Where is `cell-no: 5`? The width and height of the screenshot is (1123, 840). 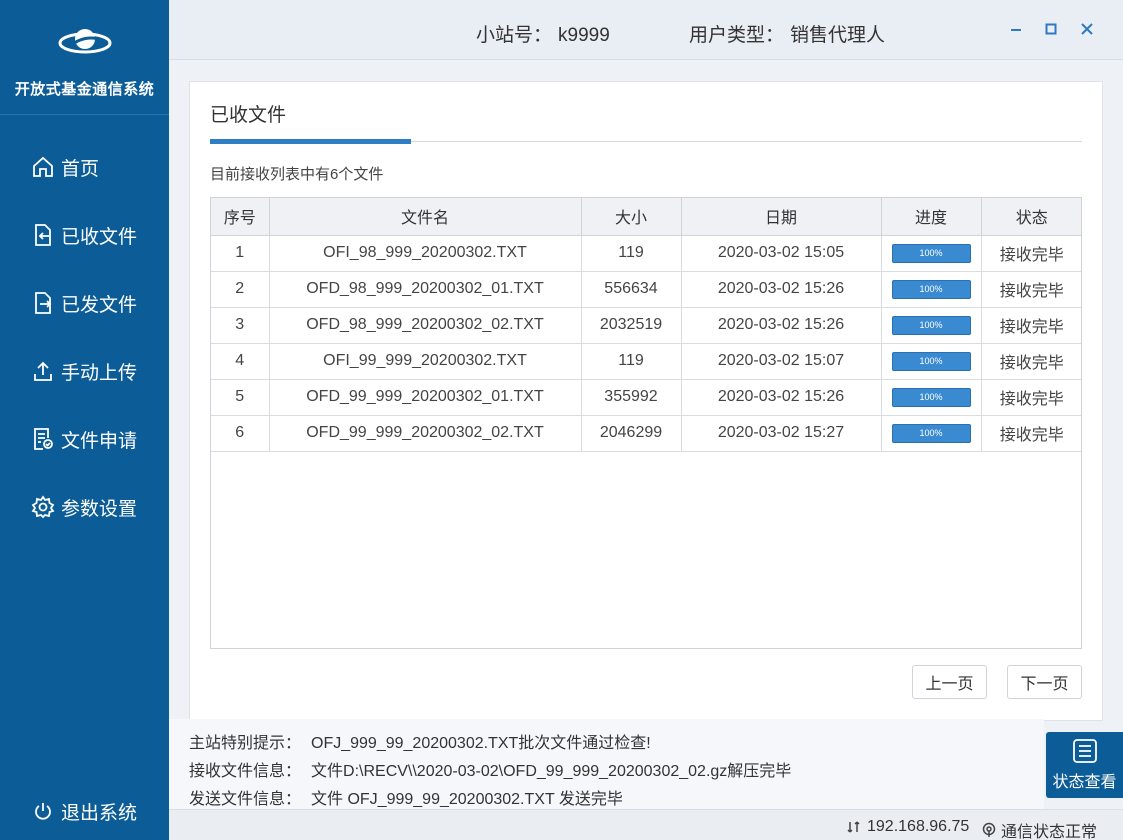 cell-no: 5 is located at coordinates (240, 397).